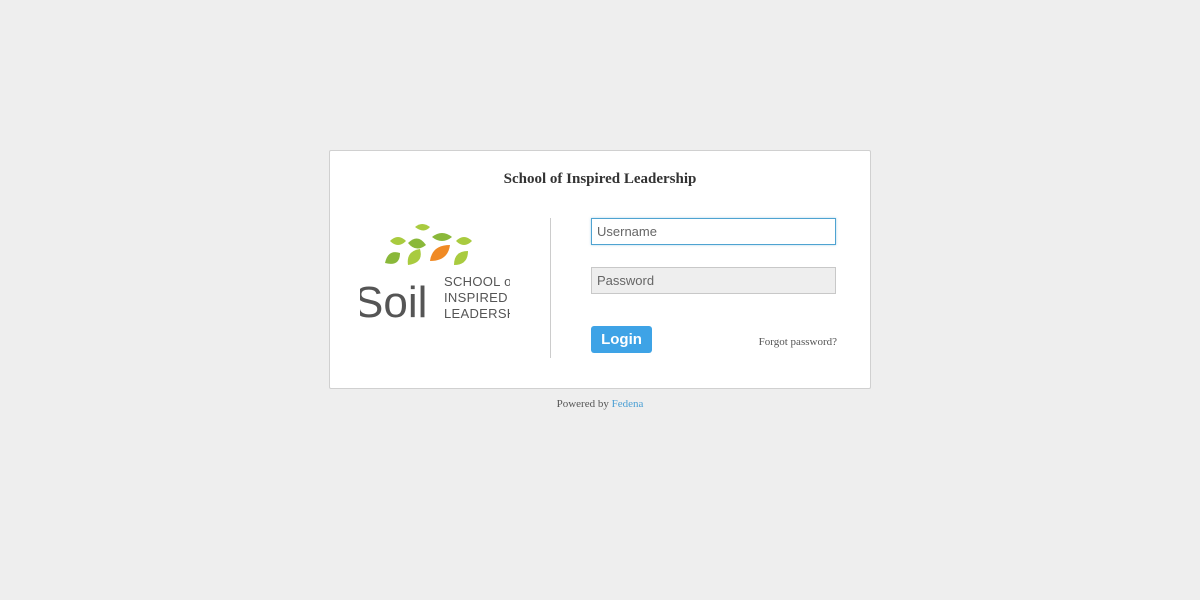 Image resolution: width=1200 pixels, height=600 pixels. I want to click on logo-line-3: LEADERSHIP, so click(477, 313).